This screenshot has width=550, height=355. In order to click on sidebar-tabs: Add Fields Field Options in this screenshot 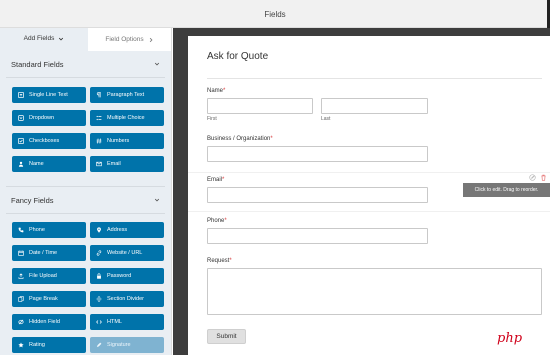, I will do `click(85, 39)`.